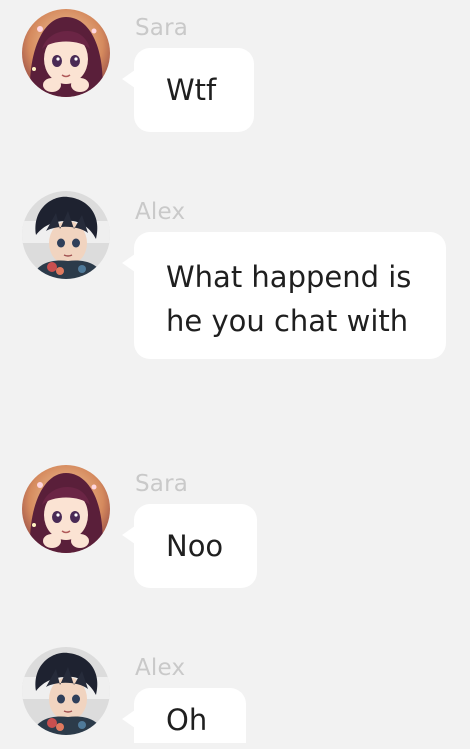 This screenshot has height=749, width=470. What do you see at coordinates (187, 720) in the screenshot?
I see `message-text: Oh` at bounding box center [187, 720].